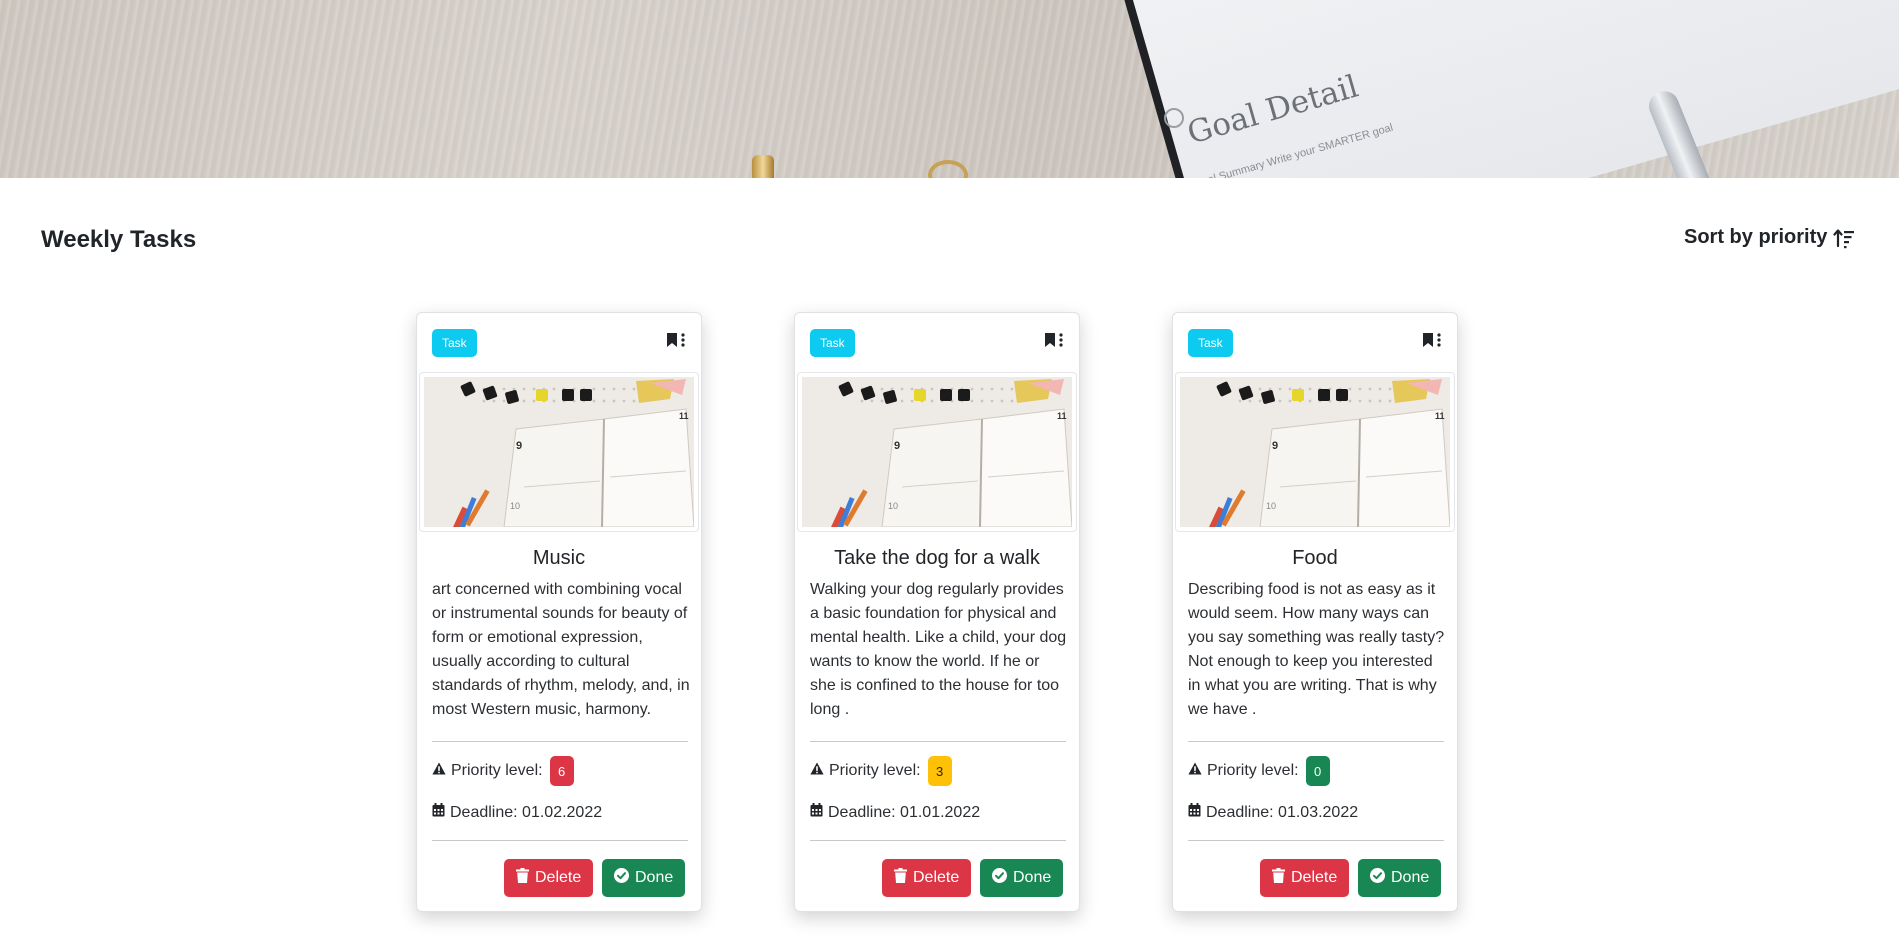  I want to click on priority-row: Priority level: 0, so click(1259, 771).